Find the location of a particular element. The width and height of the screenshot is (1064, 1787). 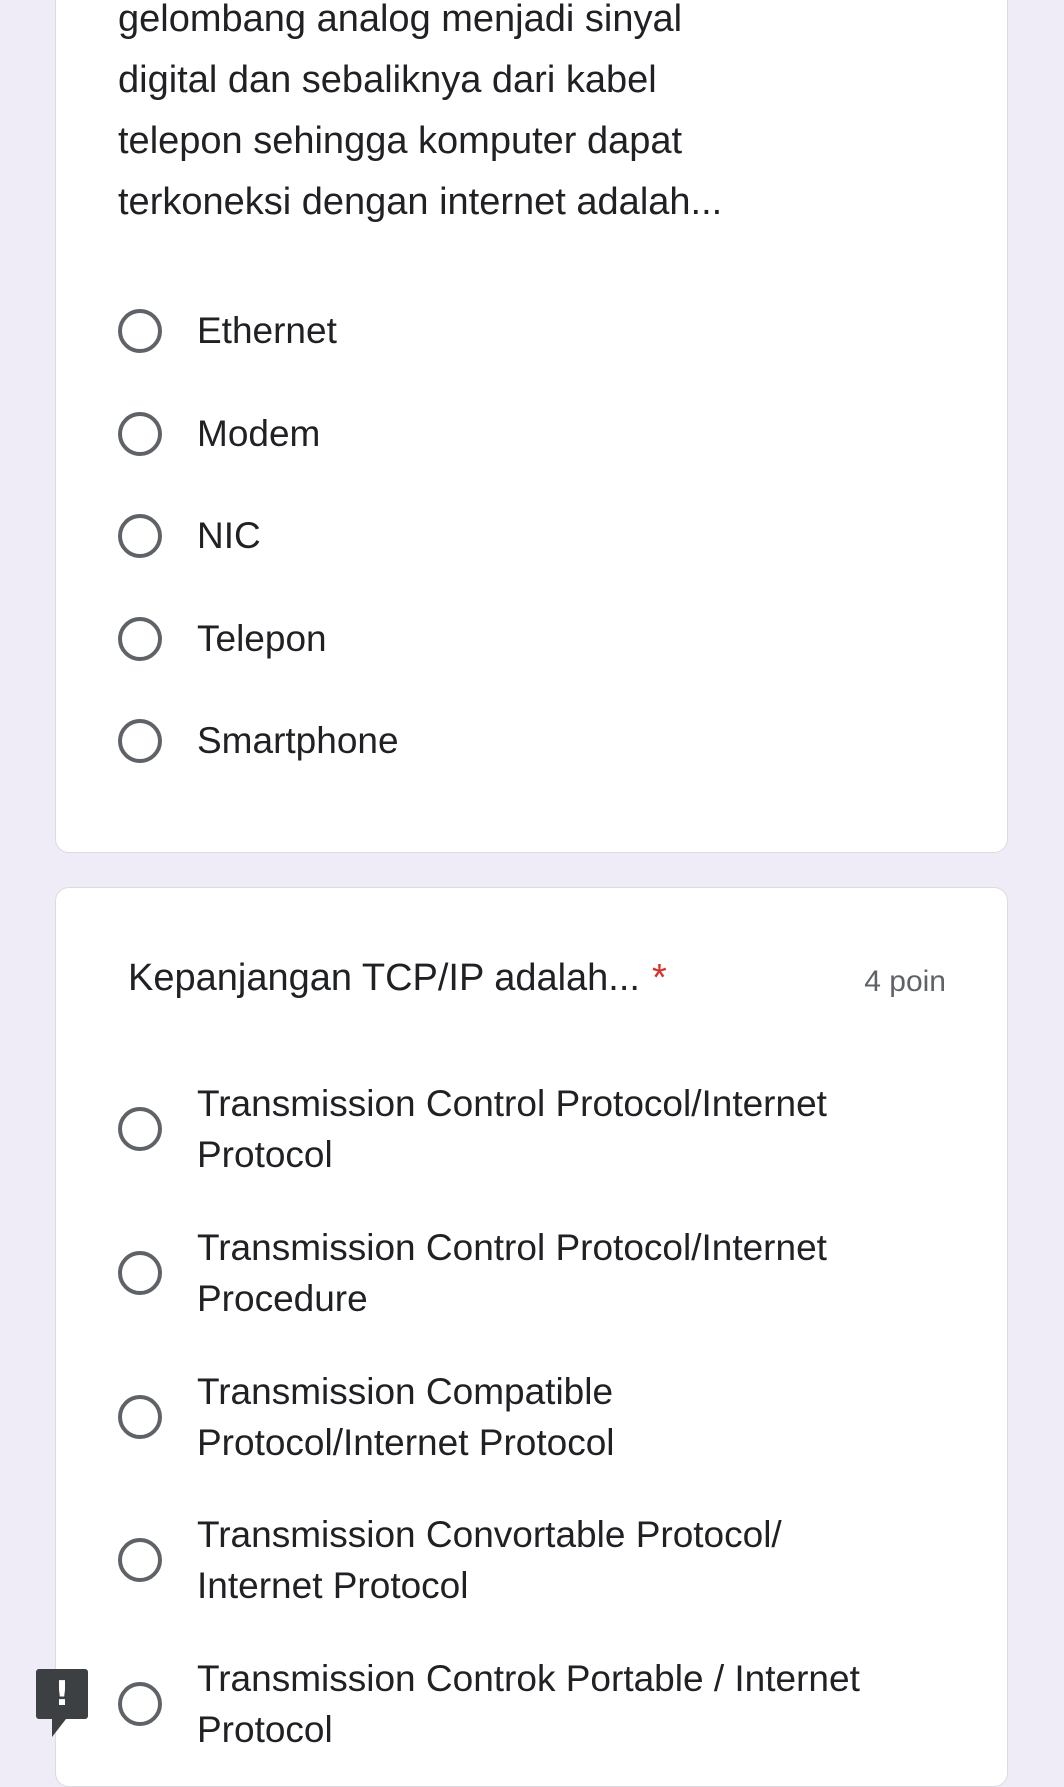

option-ethernet: Ethernet is located at coordinates (227, 330).